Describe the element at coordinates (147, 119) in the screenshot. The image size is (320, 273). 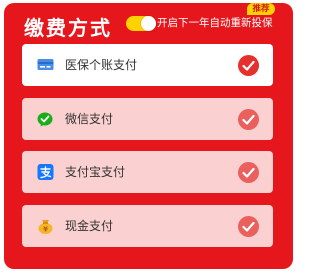
I see `payment-option-wechat: 微信支付` at that location.